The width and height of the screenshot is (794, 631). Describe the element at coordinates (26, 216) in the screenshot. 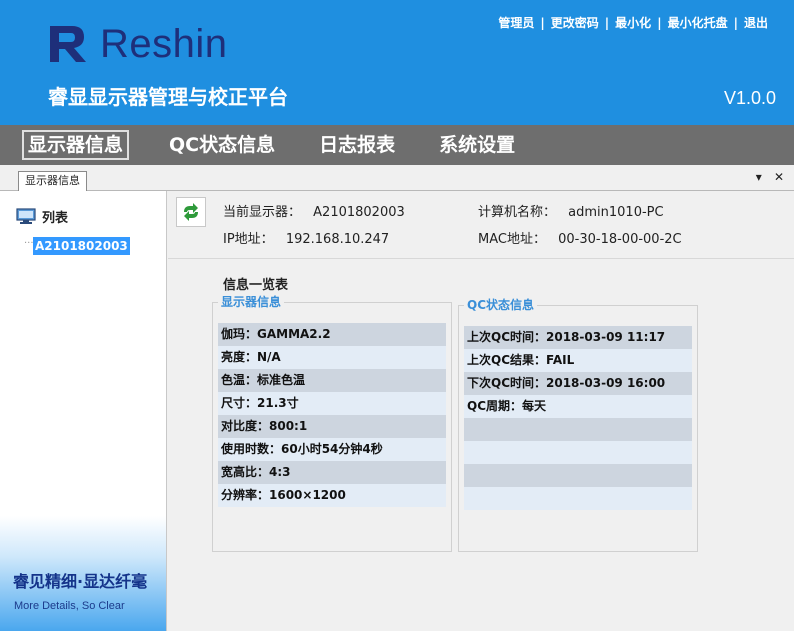

I see `monitor-icon` at that location.